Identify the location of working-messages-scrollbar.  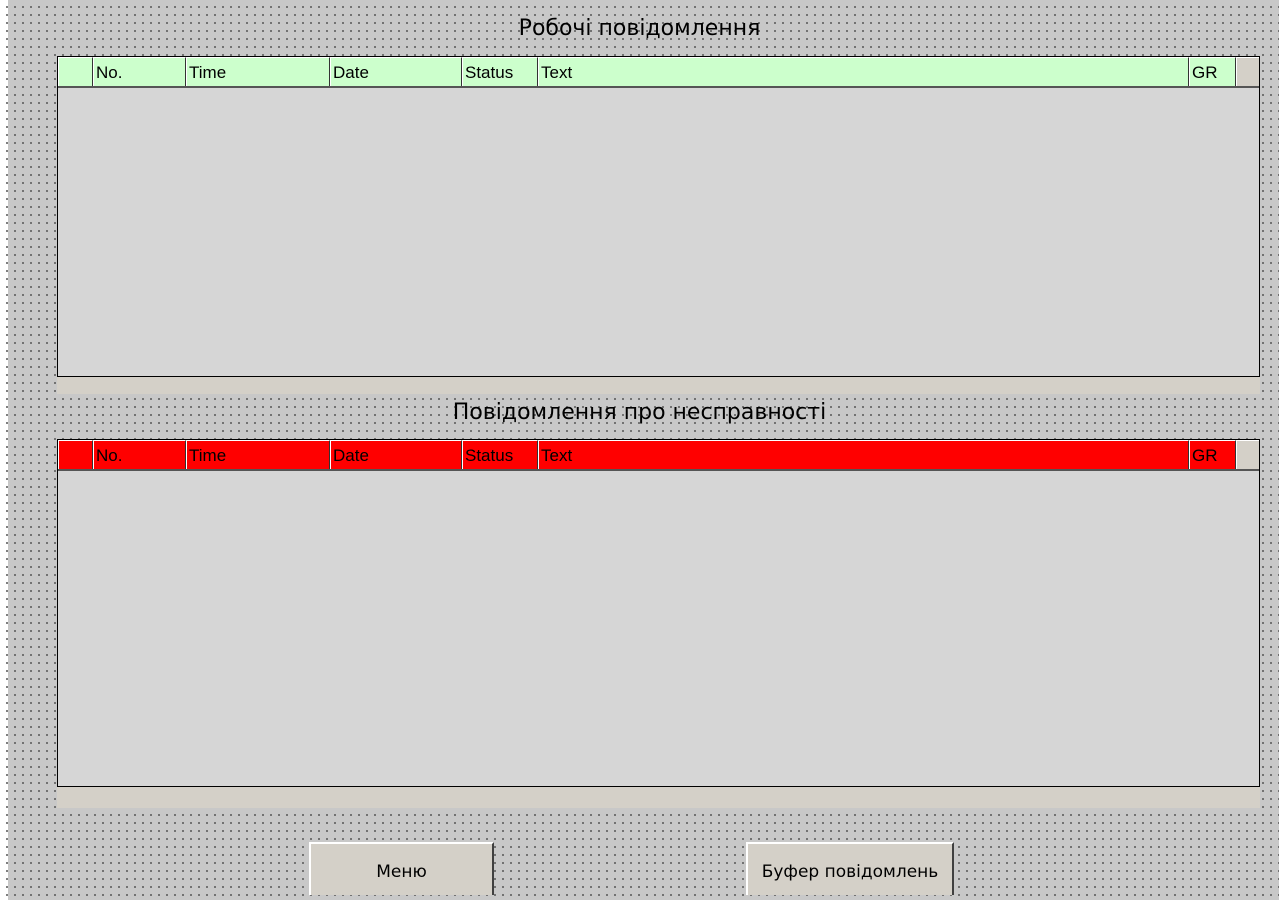
(658, 385).